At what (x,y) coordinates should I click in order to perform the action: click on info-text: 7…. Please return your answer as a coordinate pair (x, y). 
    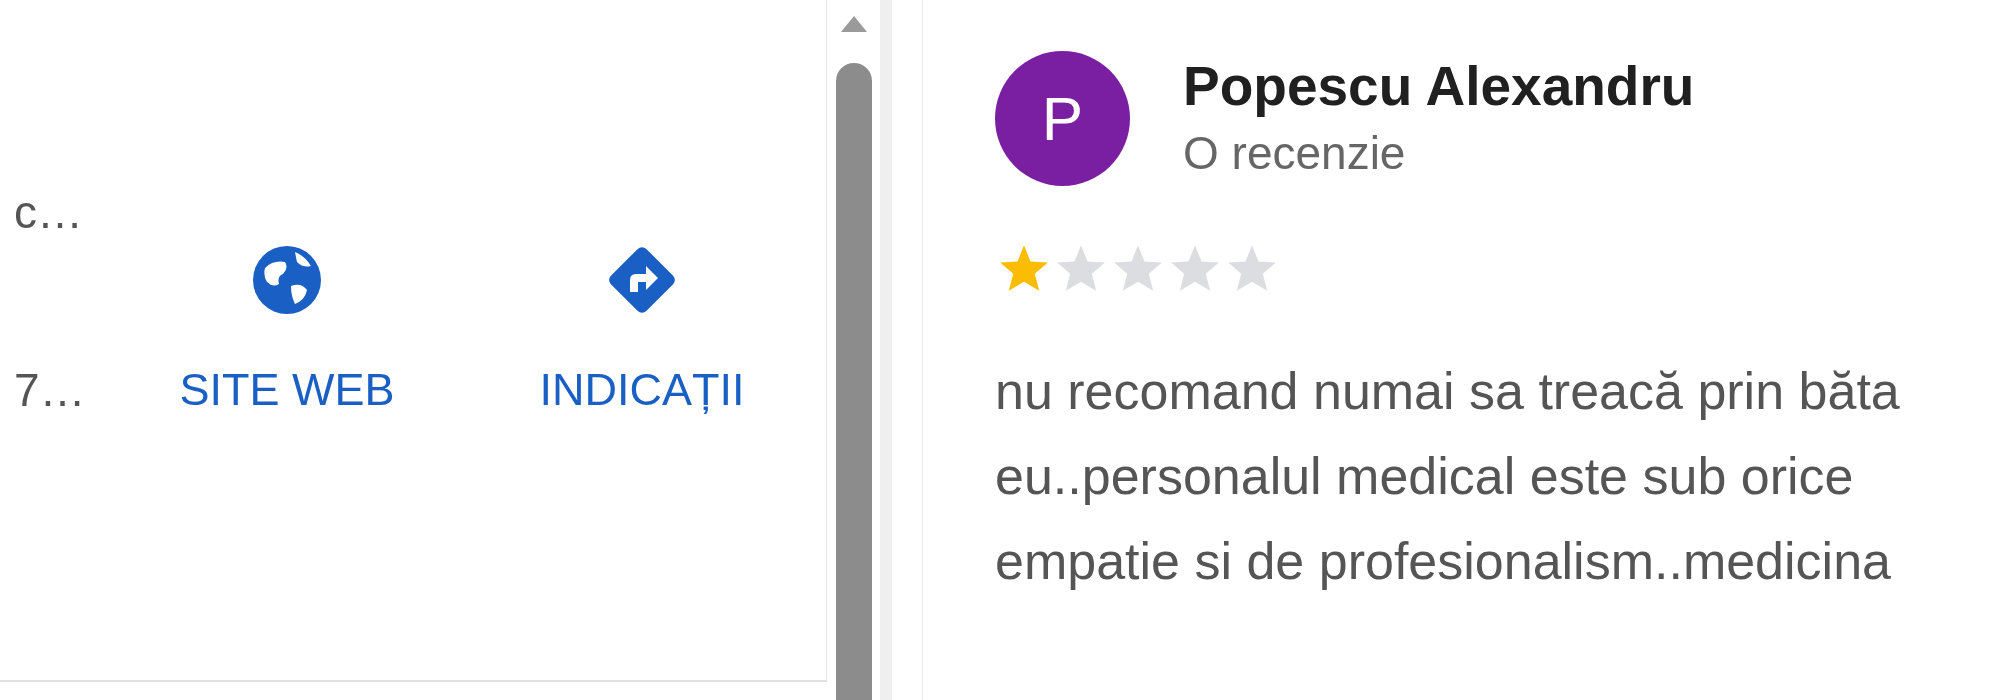
    Looking at the image, I should click on (50, 390).